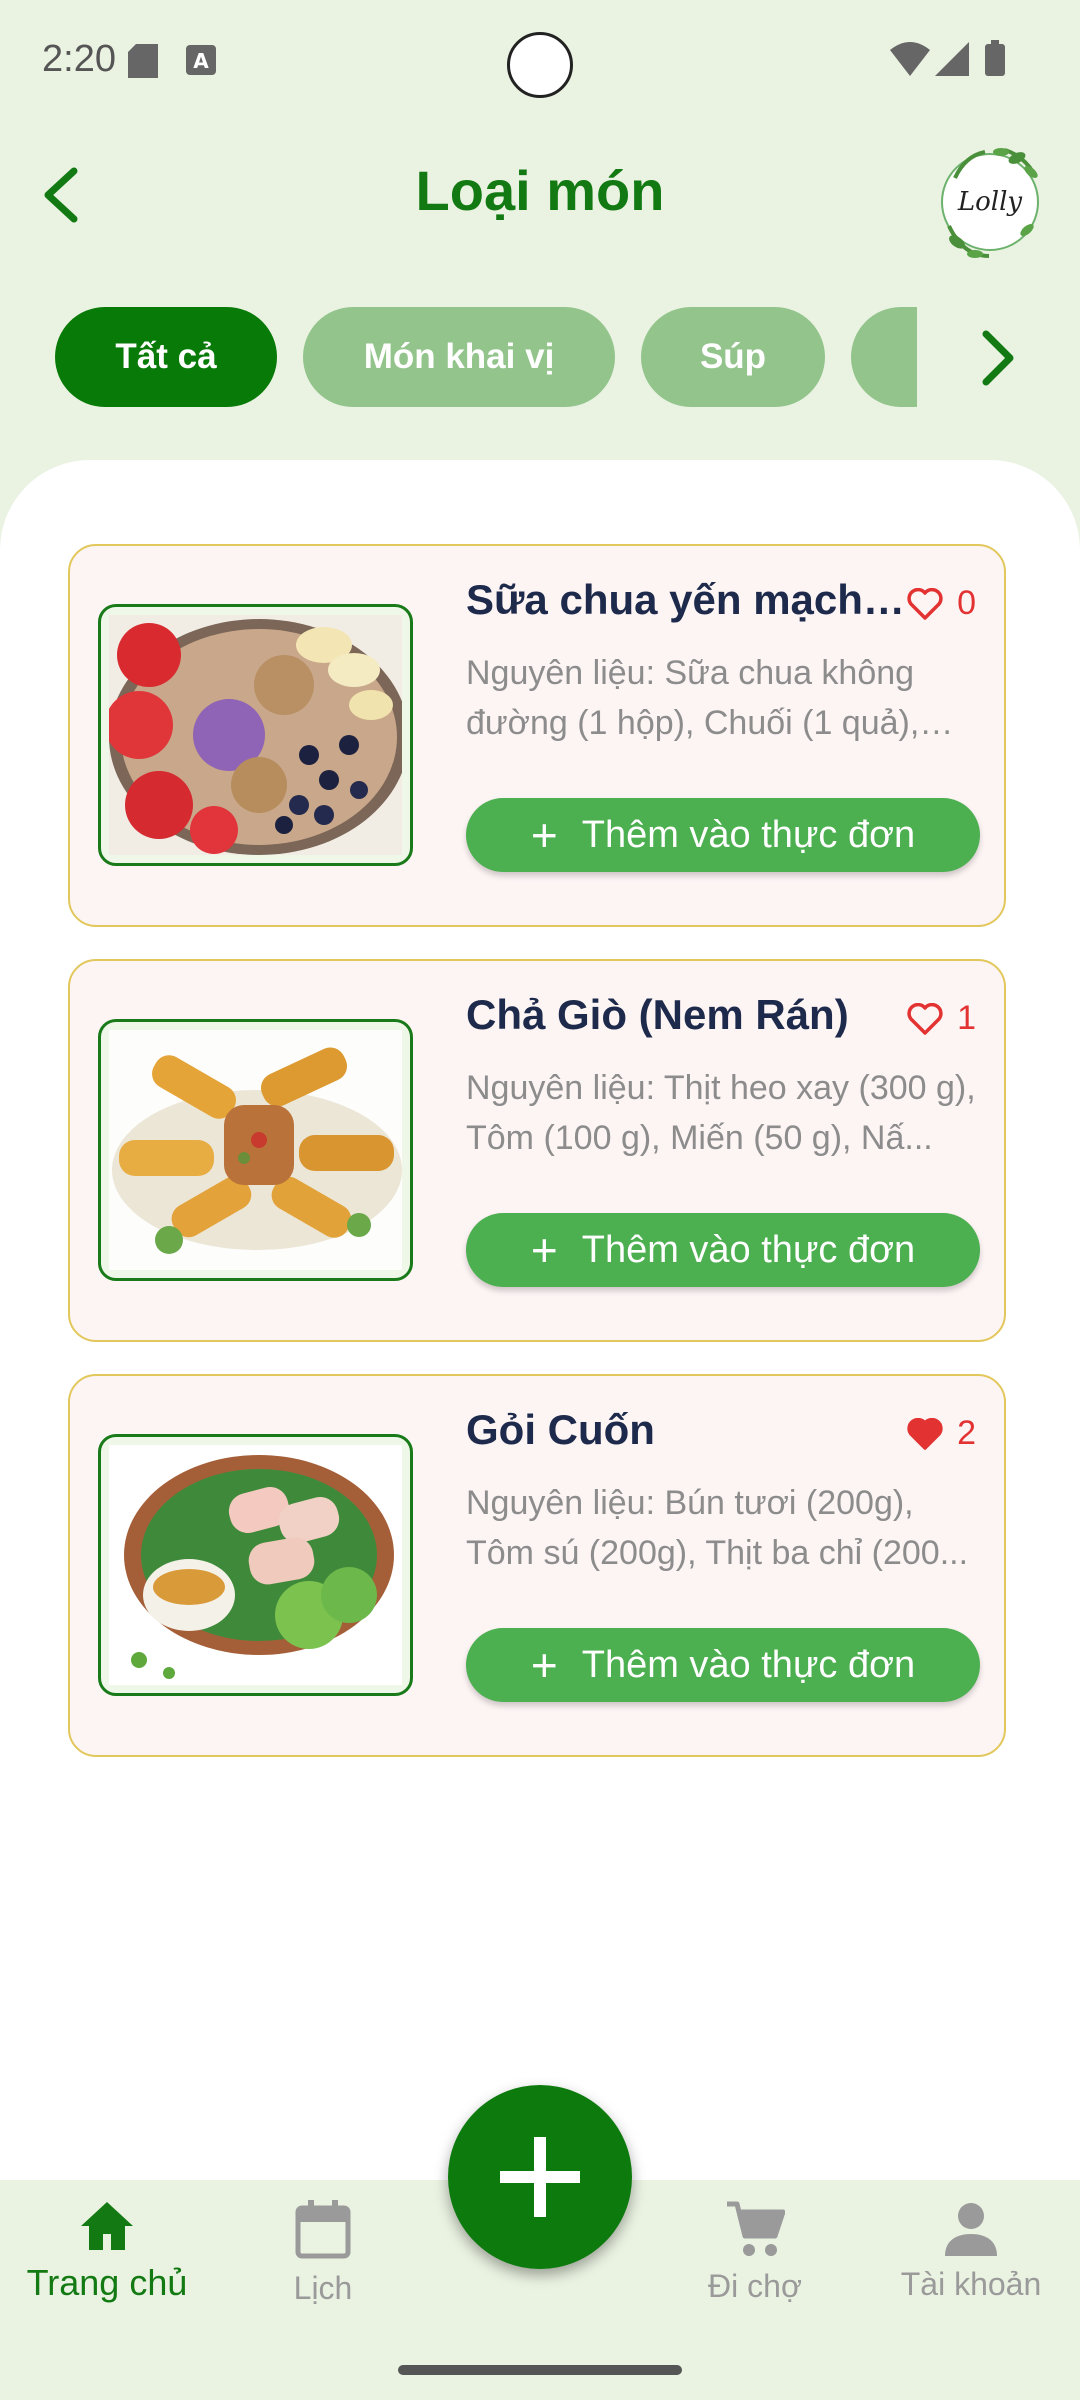 The width and height of the screenshot is (1080, 2400). Describe the element at coordinates (755, 2286) in the screenshot. I see `nav-market-label: Đi chợ` at that location.